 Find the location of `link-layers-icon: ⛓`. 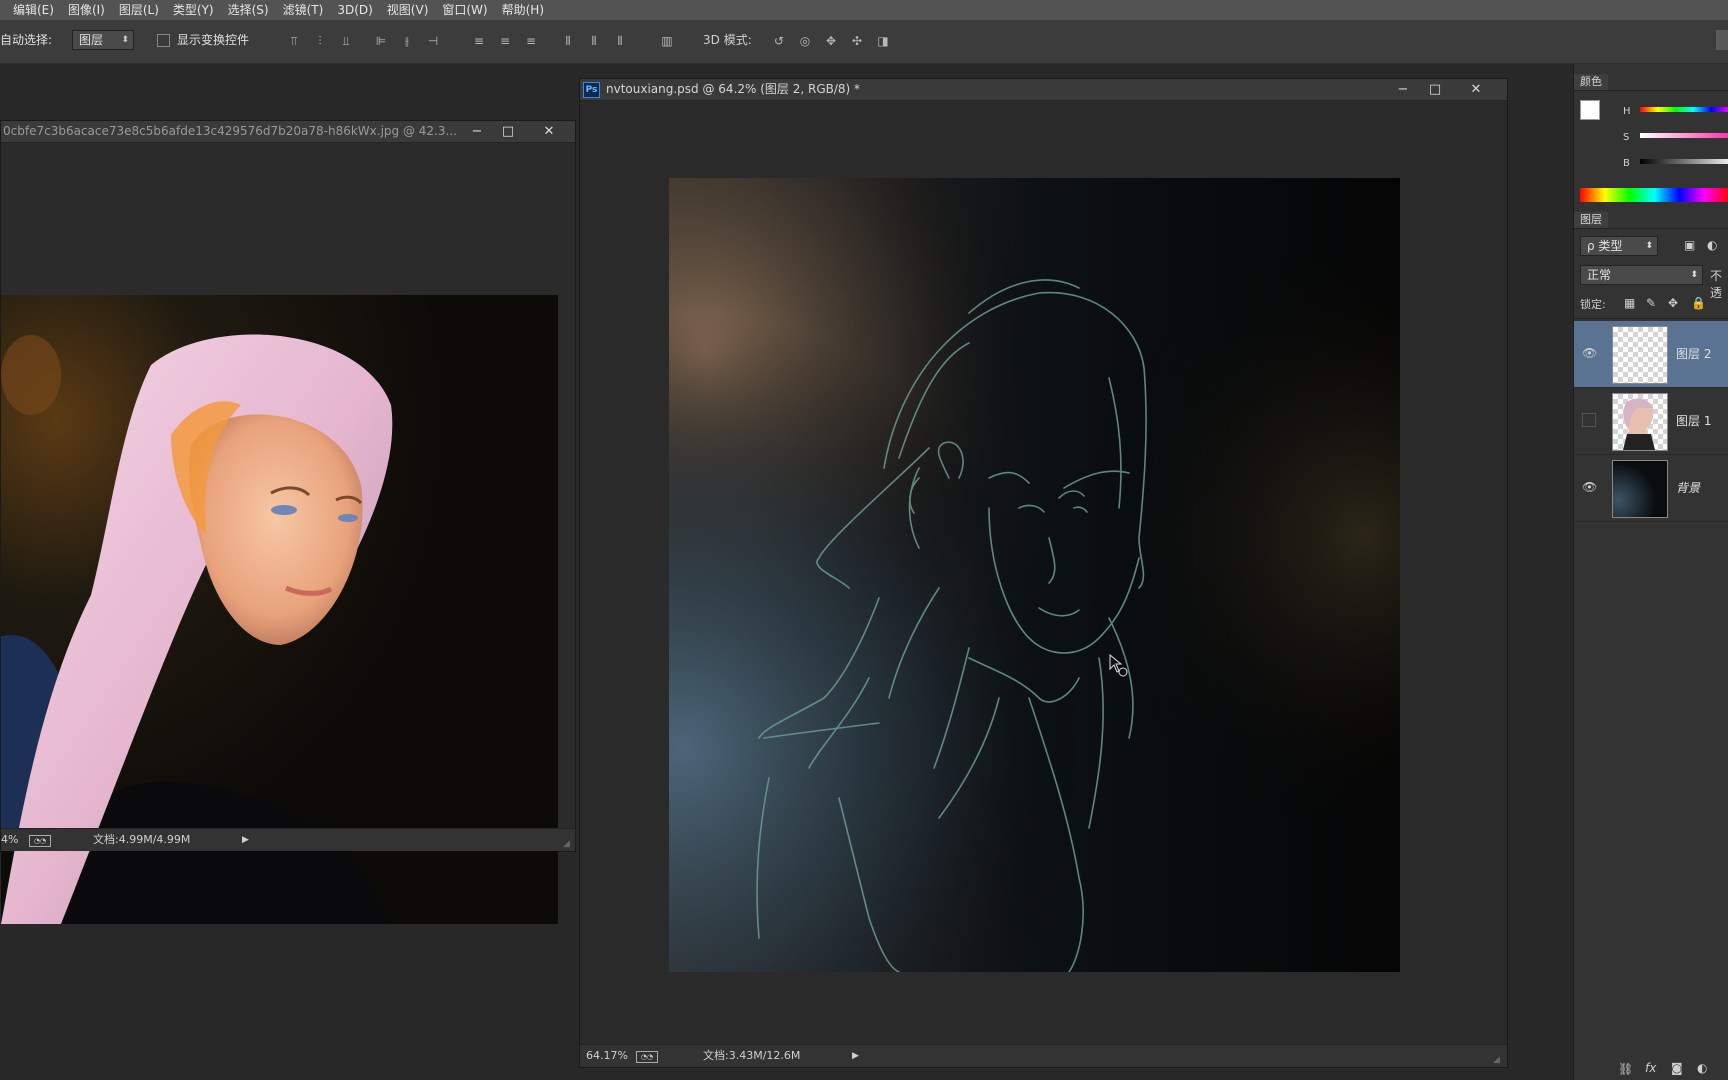

link-layers-icon: ⛓ is located at coordinates (1625, 1069).